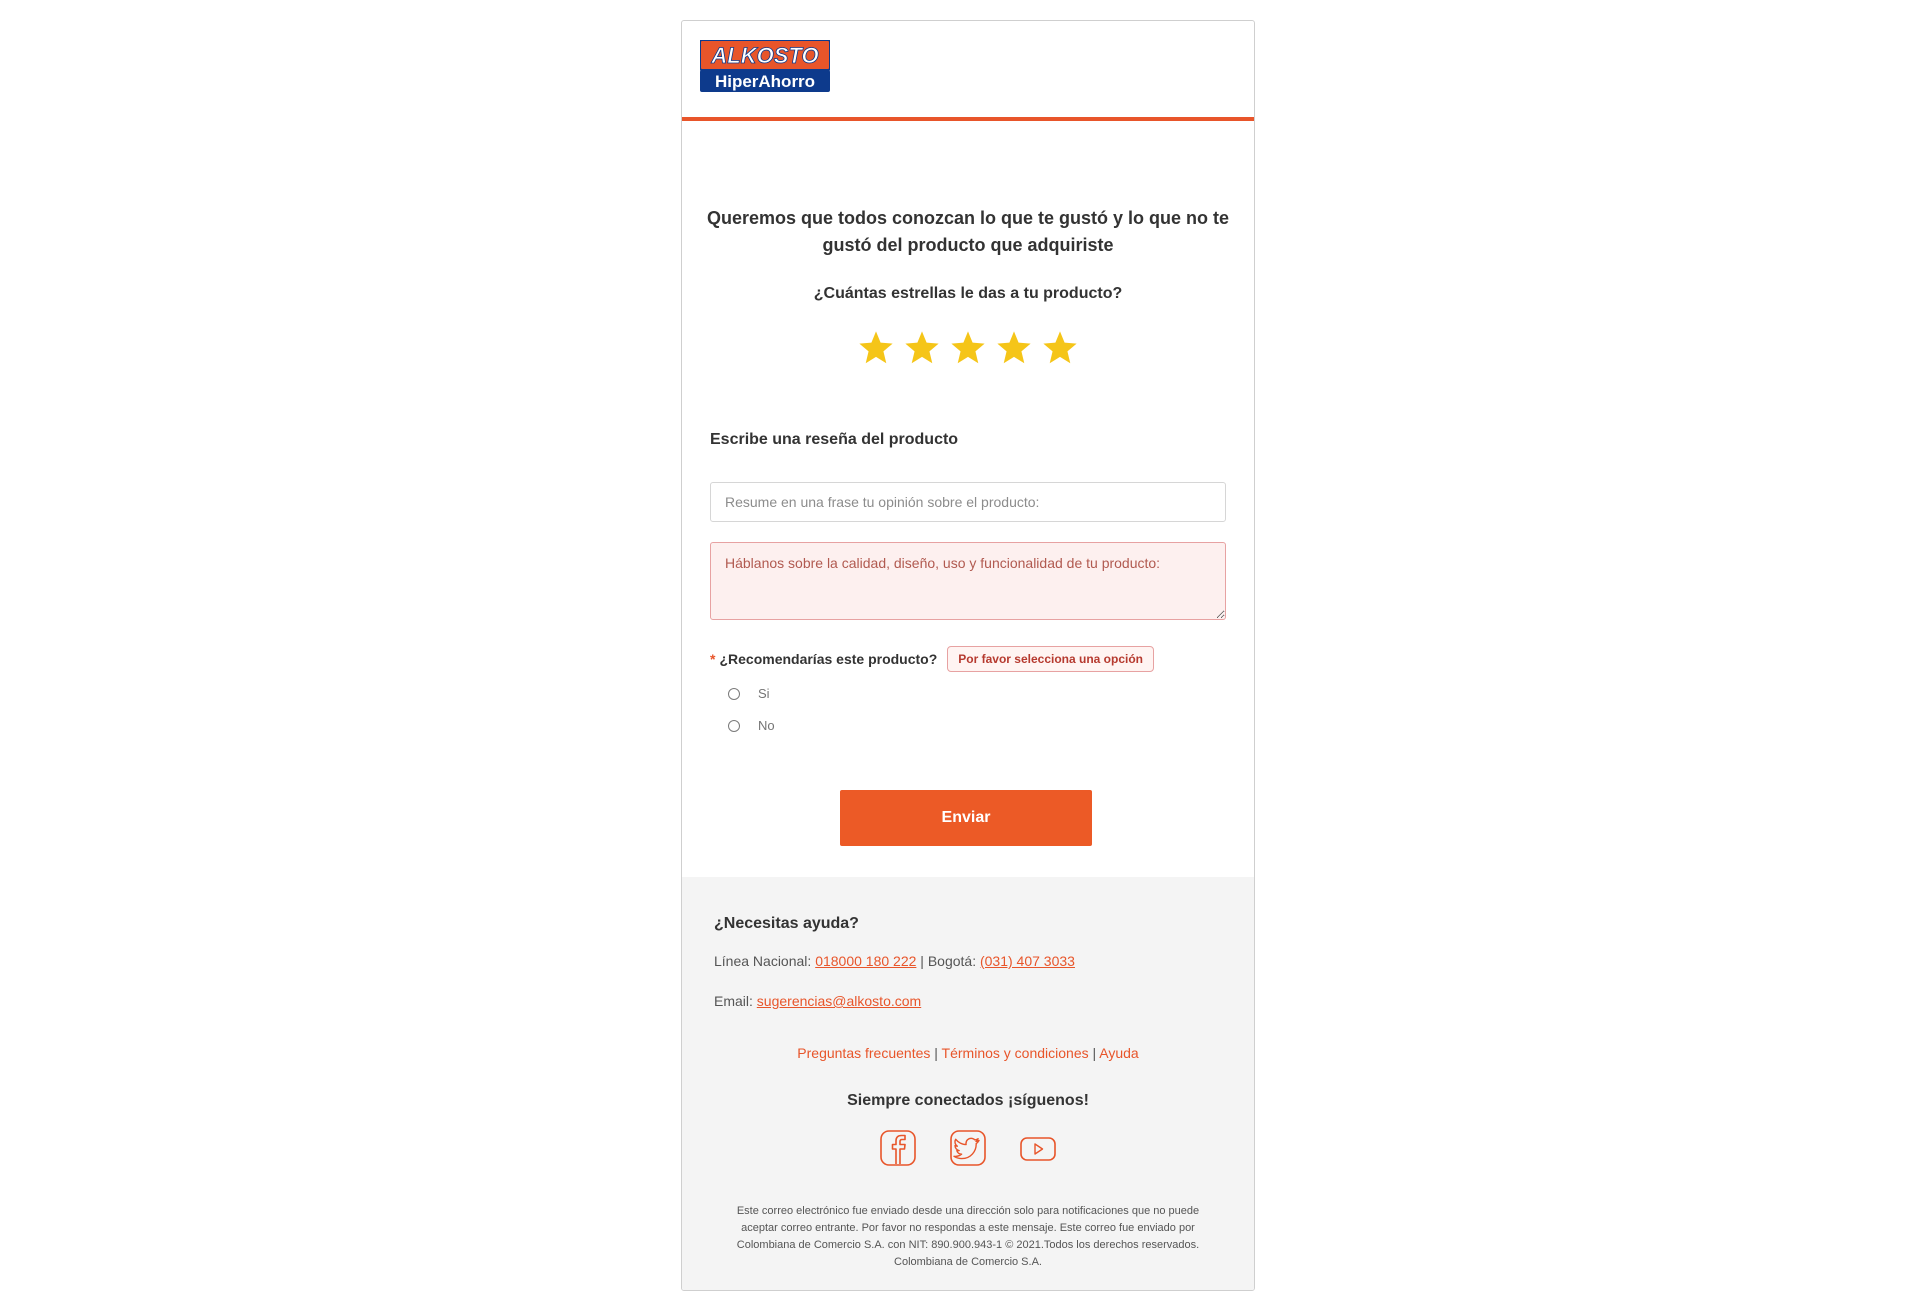 This screenshot has height=1291, width=1920. What do you see at coordinates (968, 71) in the screenshot?
I see `email-header: ALKOSTO HiperAhorro` at bounding box center [968, 71].